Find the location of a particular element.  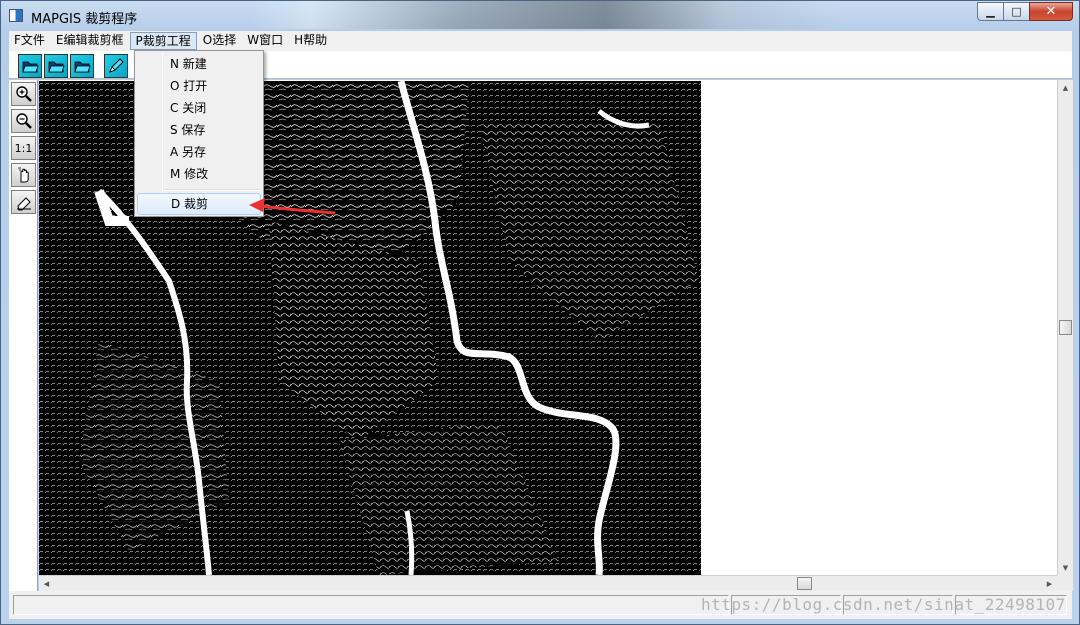

edit-pen-button is located at coordinates (116, 66).